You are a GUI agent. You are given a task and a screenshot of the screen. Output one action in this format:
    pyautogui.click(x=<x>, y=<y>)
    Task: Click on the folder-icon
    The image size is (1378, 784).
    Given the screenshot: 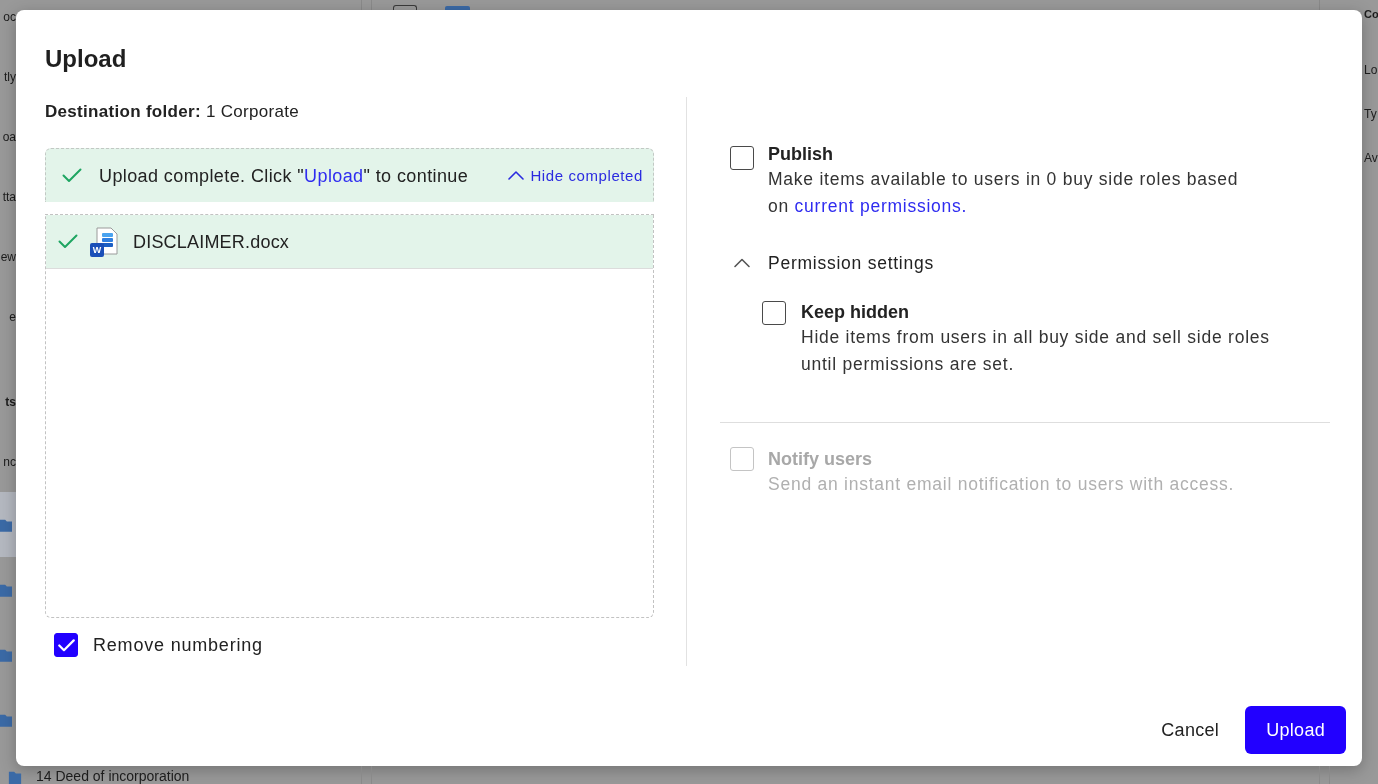 What is the action you would take?
    pyautogui.click(x=457, y=8)
    